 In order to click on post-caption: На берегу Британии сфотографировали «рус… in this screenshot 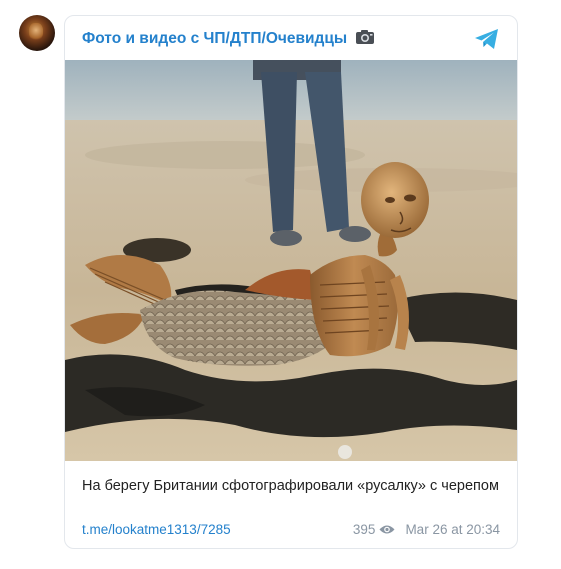, I will do `click(290, 486)`.